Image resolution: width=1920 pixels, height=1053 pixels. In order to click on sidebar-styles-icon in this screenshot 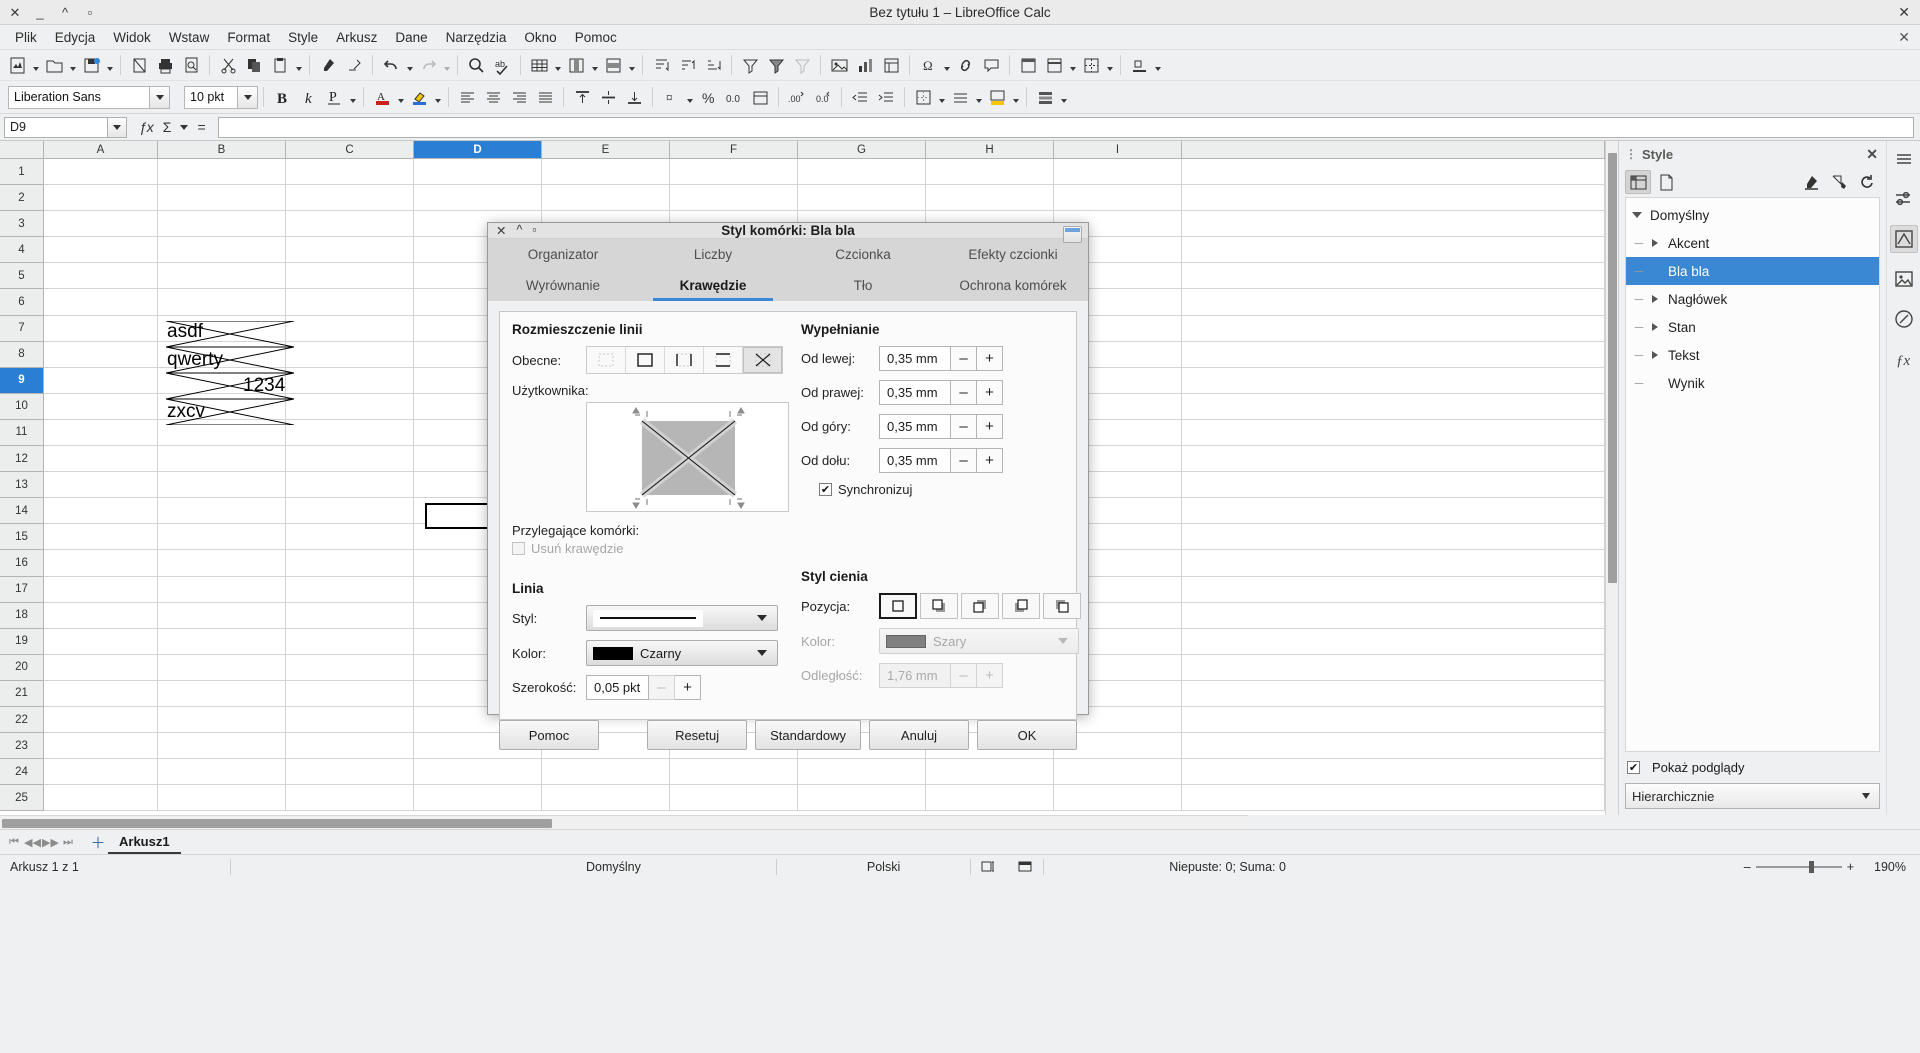, I will do `click(1903, 239)`.